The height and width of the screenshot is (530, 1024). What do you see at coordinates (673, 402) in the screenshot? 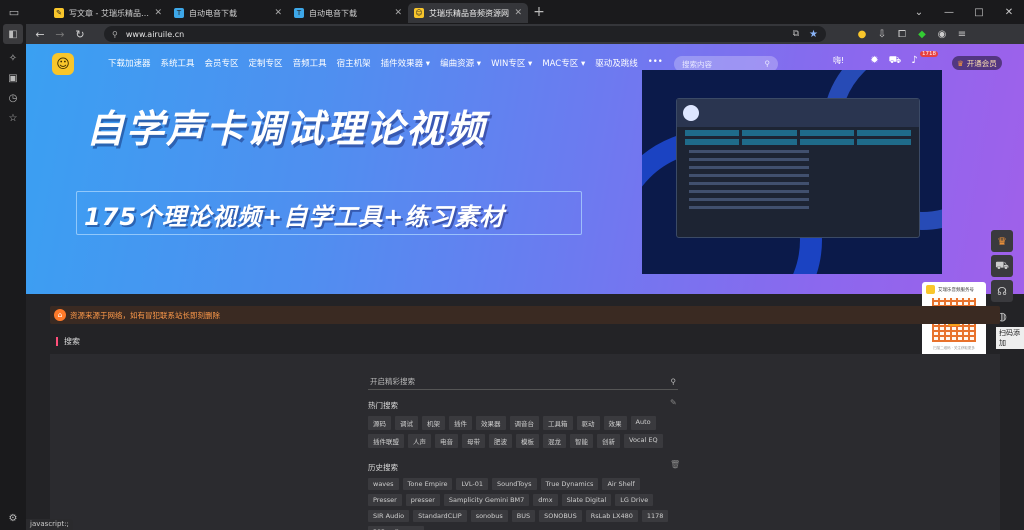
I see `edit-icon: ✎` at bounding box center [673, 402].